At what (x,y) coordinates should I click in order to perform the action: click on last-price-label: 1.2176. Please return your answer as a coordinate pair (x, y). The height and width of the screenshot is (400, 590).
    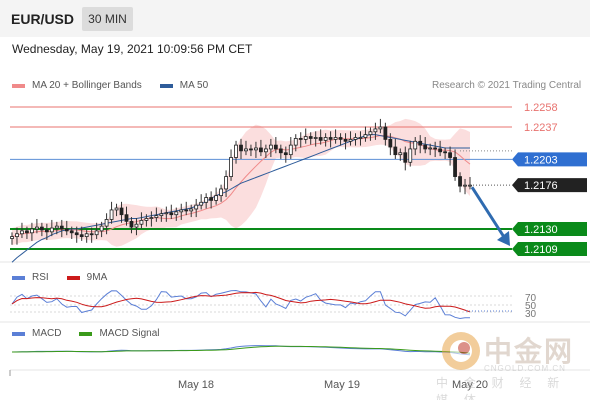
    Looking at the image, I should click on (549, 185).